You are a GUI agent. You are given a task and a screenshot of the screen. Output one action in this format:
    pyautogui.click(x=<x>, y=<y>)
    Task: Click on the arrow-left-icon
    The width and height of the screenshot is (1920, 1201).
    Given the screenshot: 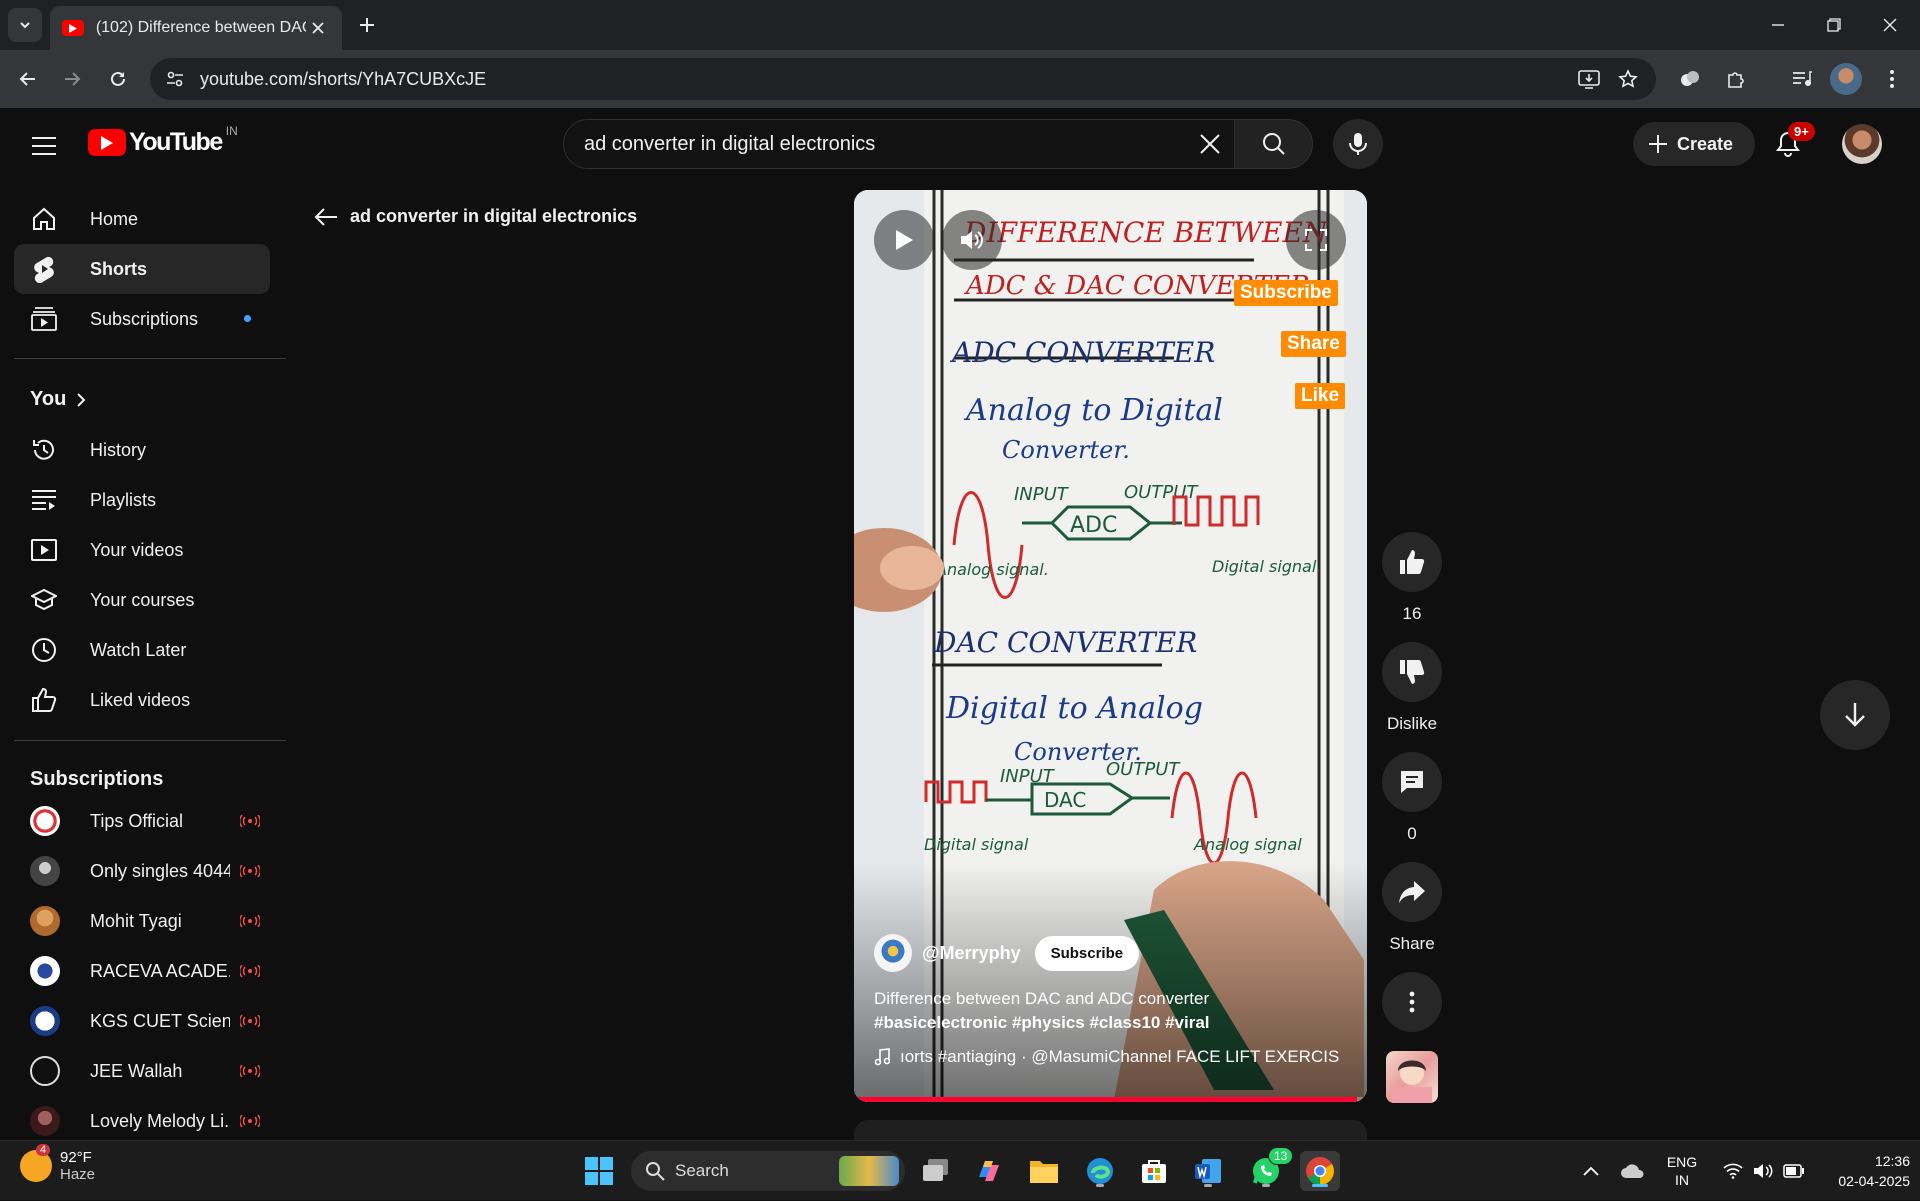 What is the action you would take?
    pyautogui.click(x=27, y=79)
    